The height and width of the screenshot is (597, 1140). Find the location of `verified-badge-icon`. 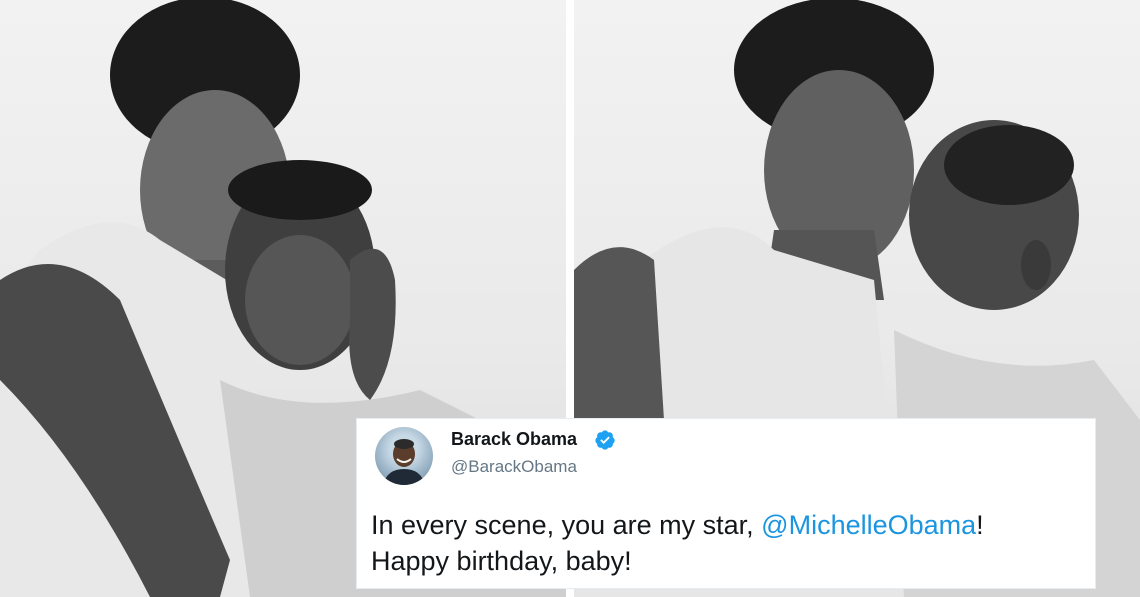

verified-badge-icon is located at coordinates (605, 440).